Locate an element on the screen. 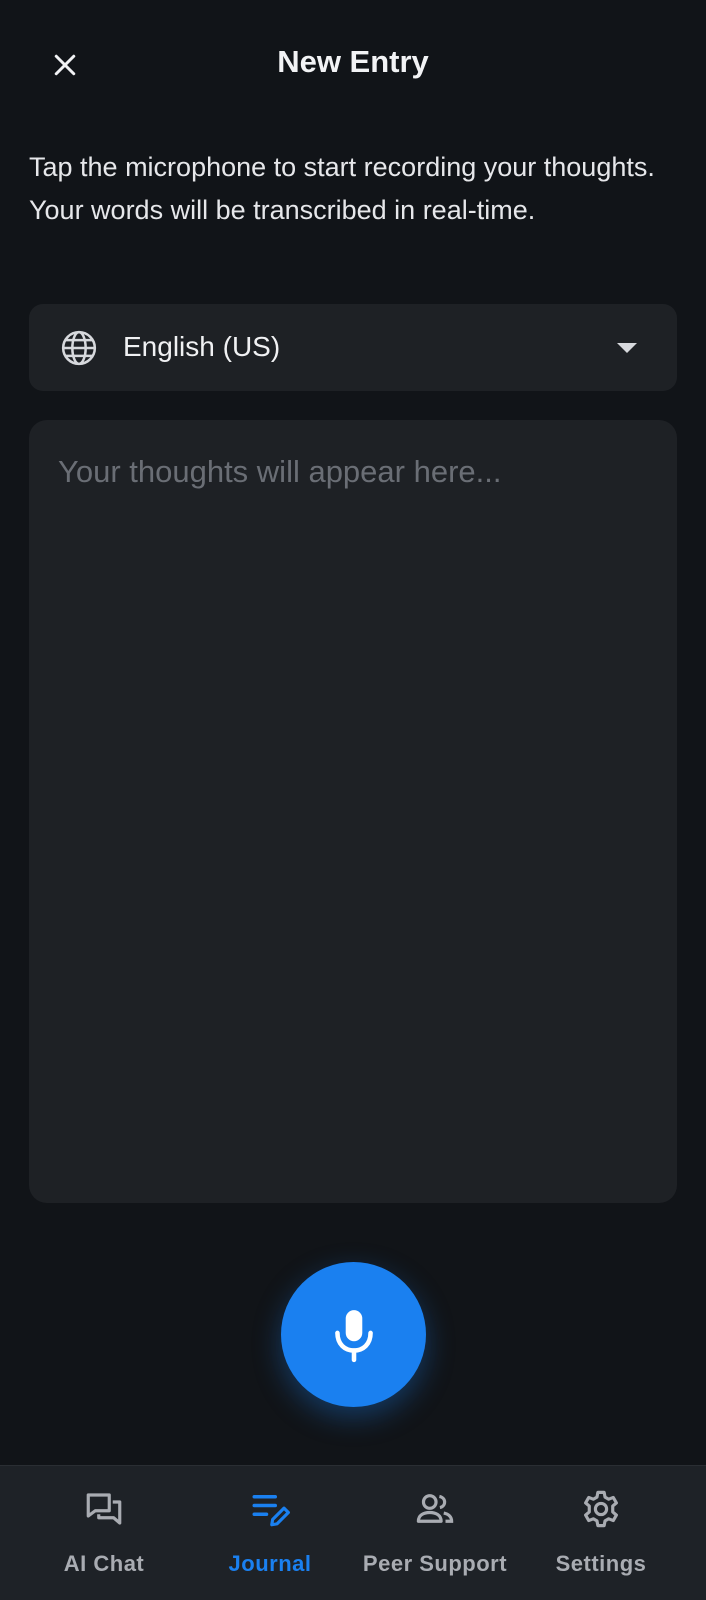 This screenshot has width=706, height=1600. nav-label-ai-chat: AI Chat is located at coordinates (104, 1563).